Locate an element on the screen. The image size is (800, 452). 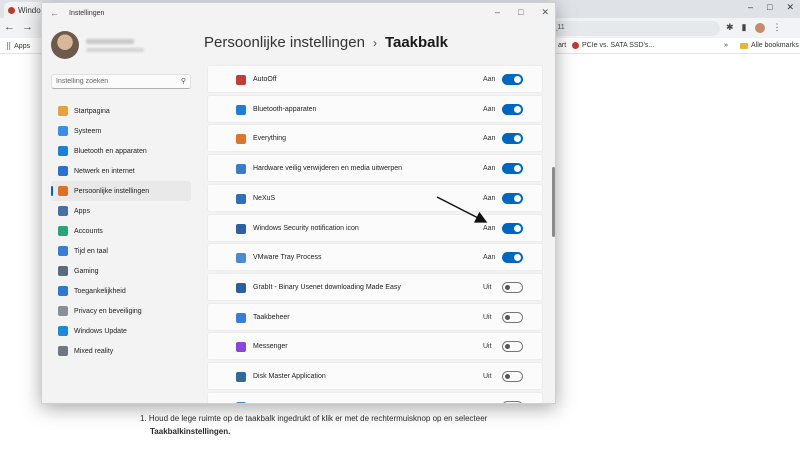
profile-email-blurred is located at coordinates (115, 50).